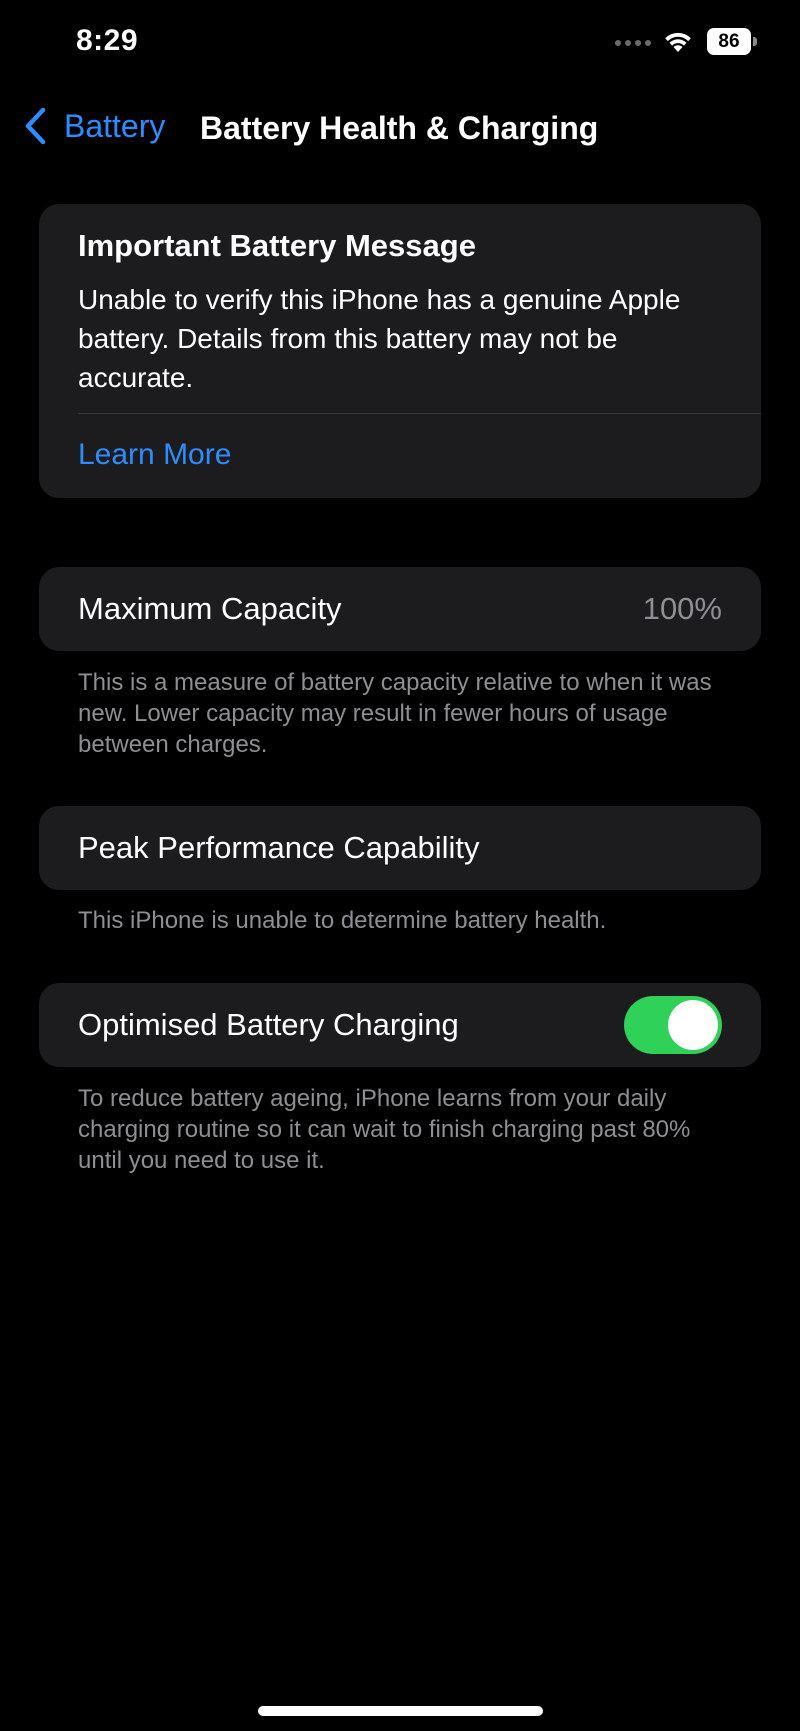 This screenshot has width=800, height=1731. I want to click on wifi-icon, so click(678, 42).